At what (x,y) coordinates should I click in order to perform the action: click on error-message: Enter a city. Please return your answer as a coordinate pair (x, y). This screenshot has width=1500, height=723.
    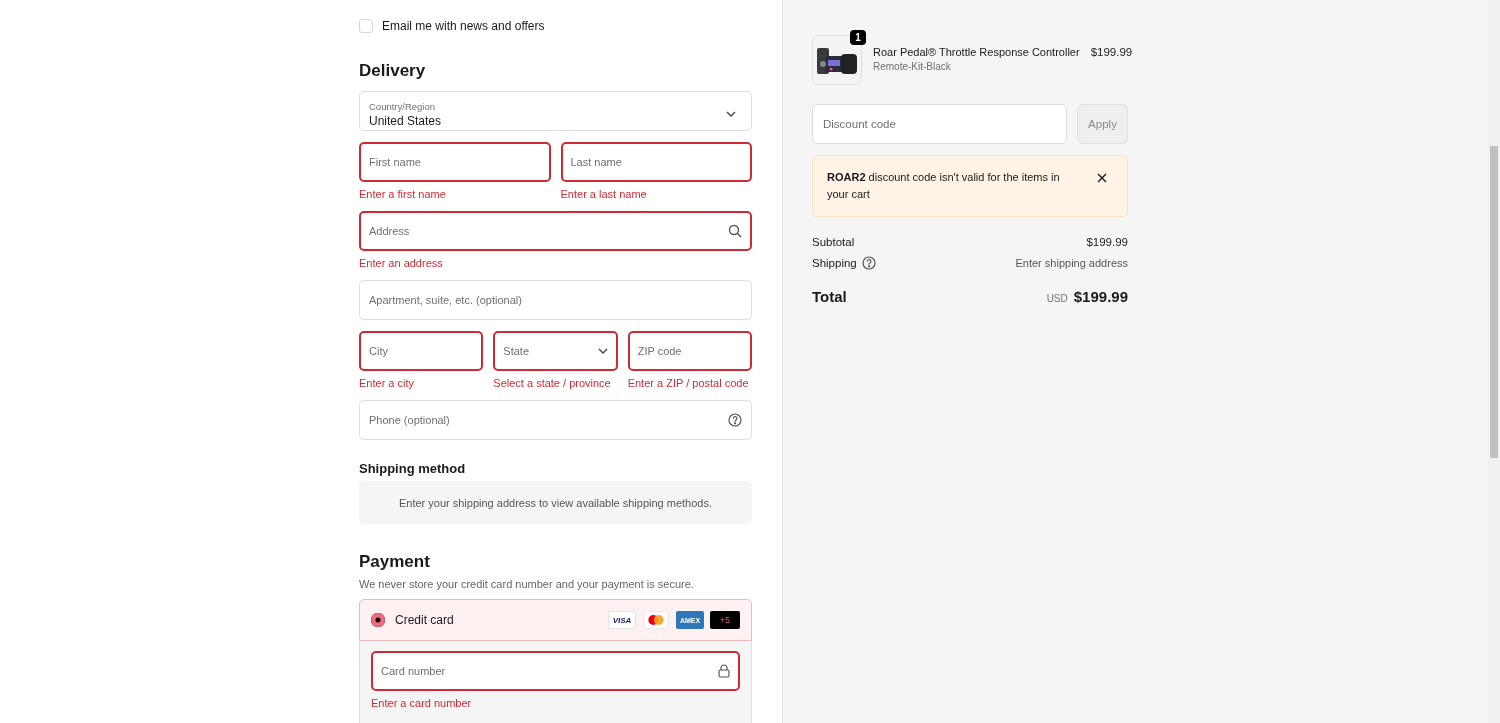
    Looking at the image, I should click on (387, 383).